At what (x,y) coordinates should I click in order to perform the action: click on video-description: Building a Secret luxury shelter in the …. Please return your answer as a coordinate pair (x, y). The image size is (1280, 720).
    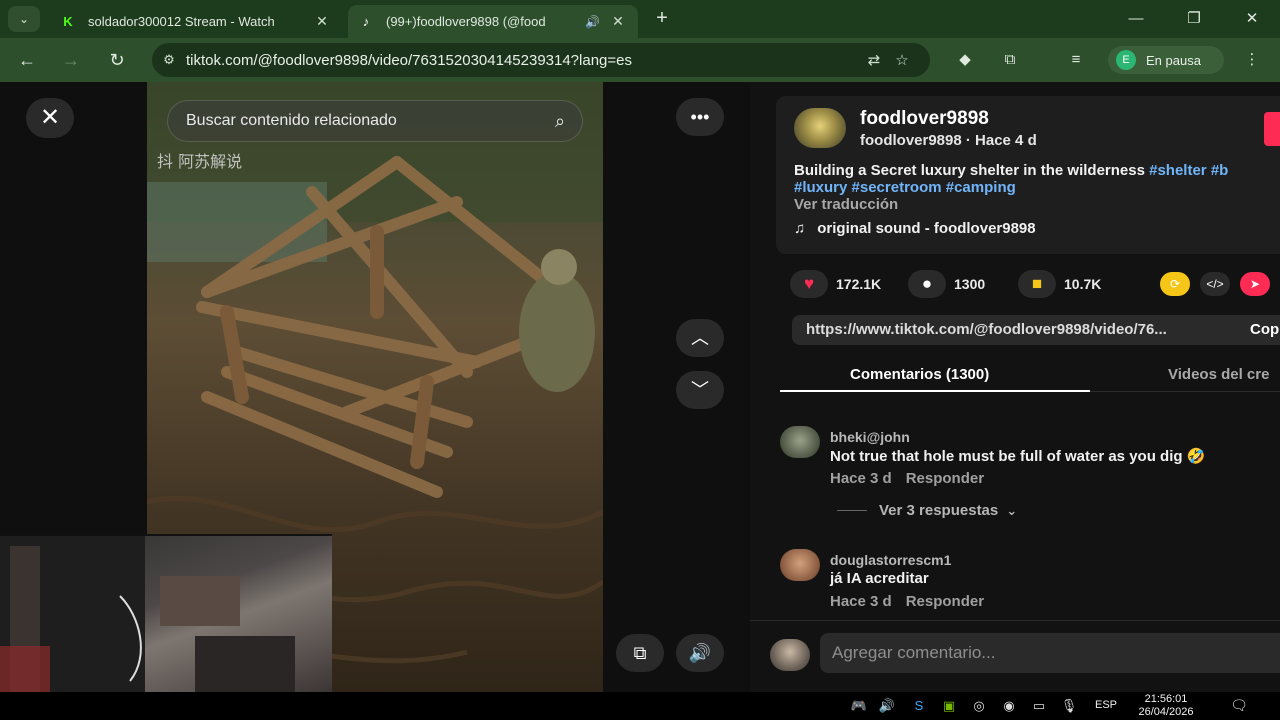
    Looking at the image, I should click on (1037, 179).